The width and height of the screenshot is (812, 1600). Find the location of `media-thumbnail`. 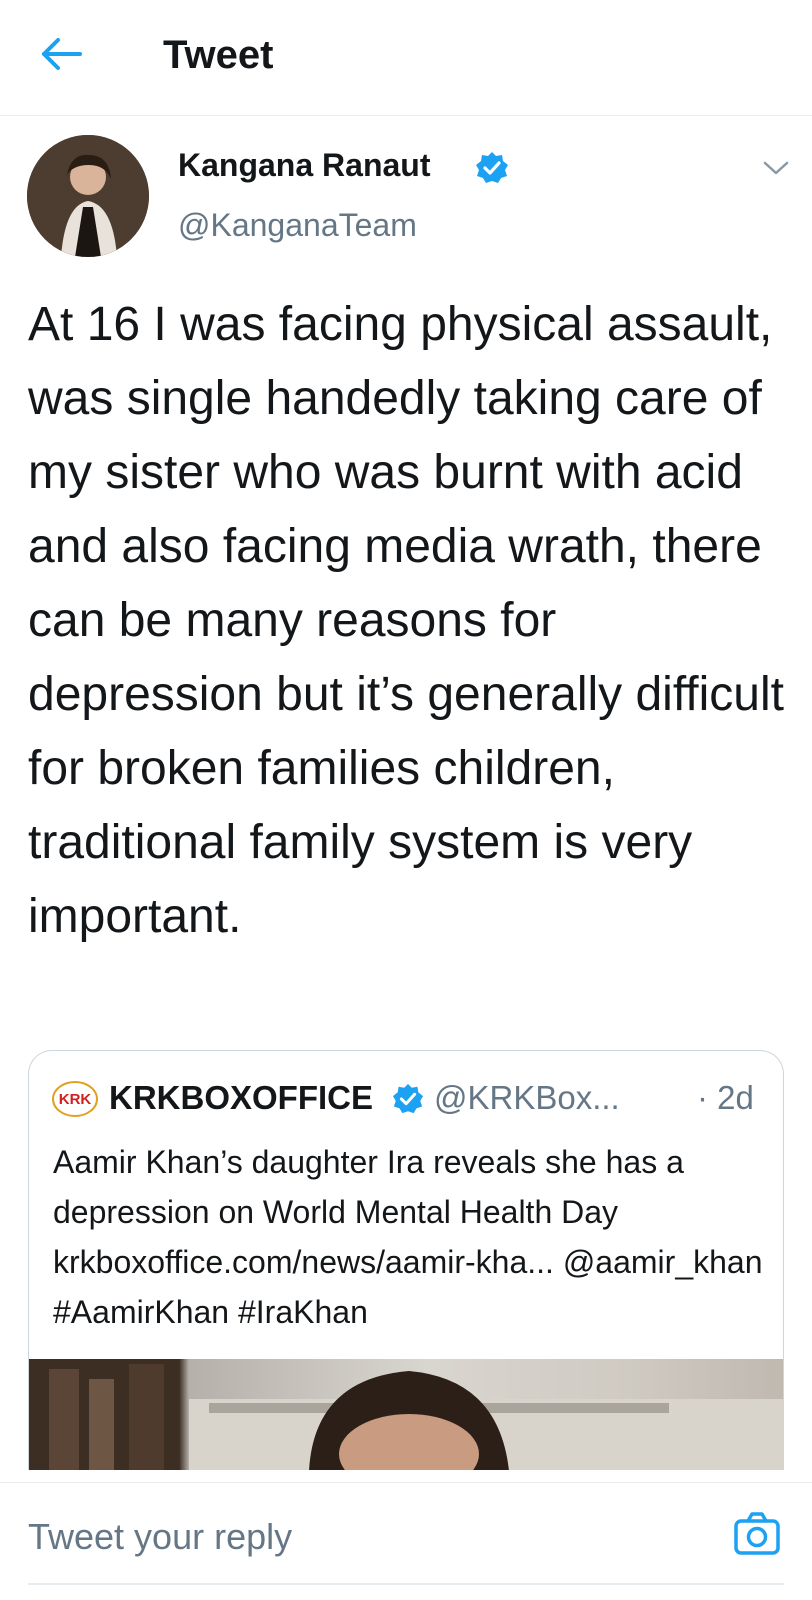

media-thumbnail is located at coordinates (406, 1414).